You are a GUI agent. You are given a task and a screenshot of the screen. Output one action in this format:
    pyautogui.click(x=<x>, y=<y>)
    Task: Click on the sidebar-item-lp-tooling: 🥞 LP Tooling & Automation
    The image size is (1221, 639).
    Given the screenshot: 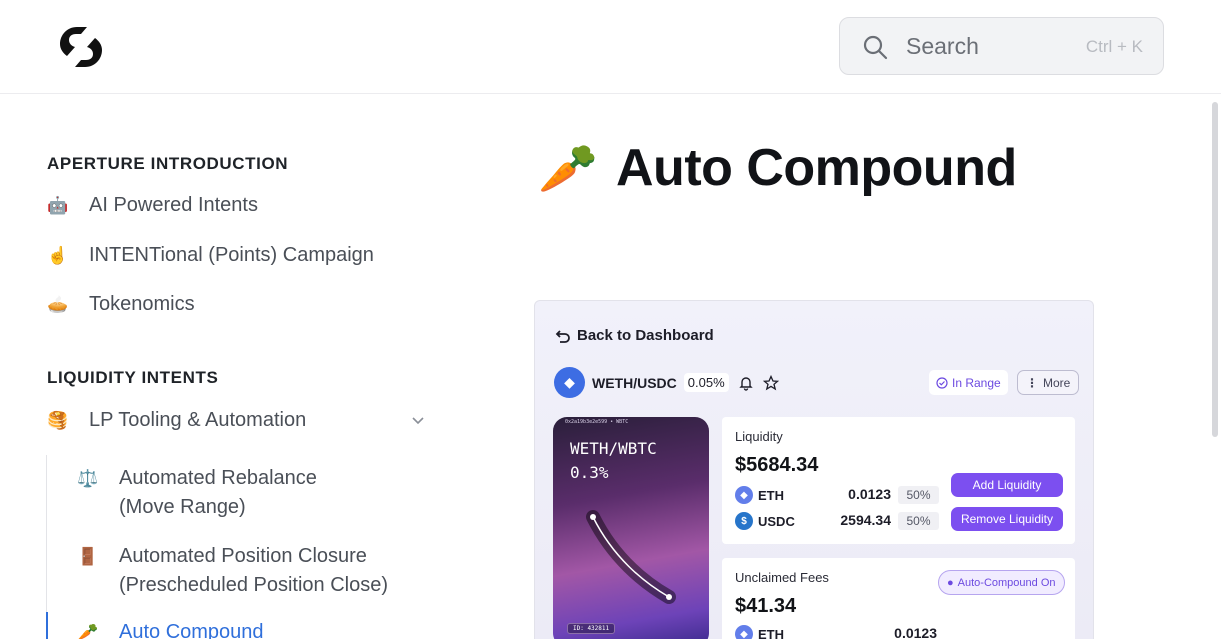 What is the action you would take?
    pyautogui.click(x=176, y=420)
    